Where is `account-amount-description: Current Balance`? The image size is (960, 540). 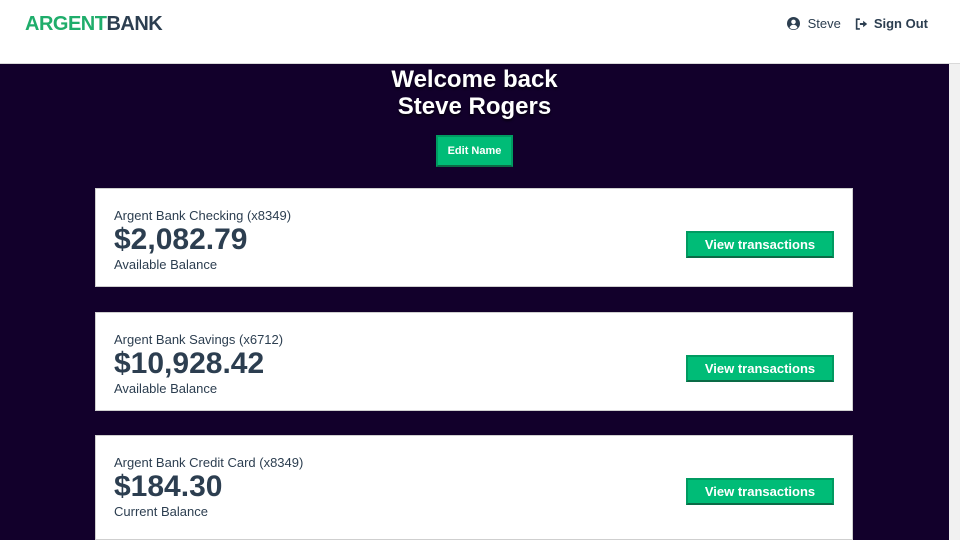
account-amount-description: Current Balance is located at coordinates (161, 511).